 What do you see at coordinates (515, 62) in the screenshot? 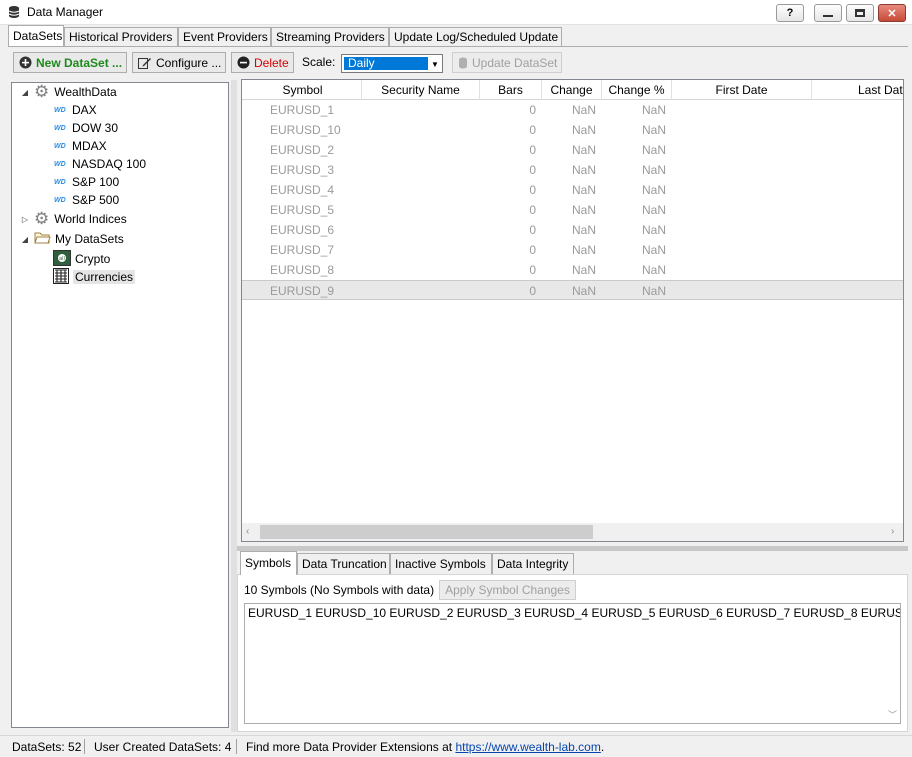
I see `update-dataset-label: Update DataSet` at bounding box center [515, 62].